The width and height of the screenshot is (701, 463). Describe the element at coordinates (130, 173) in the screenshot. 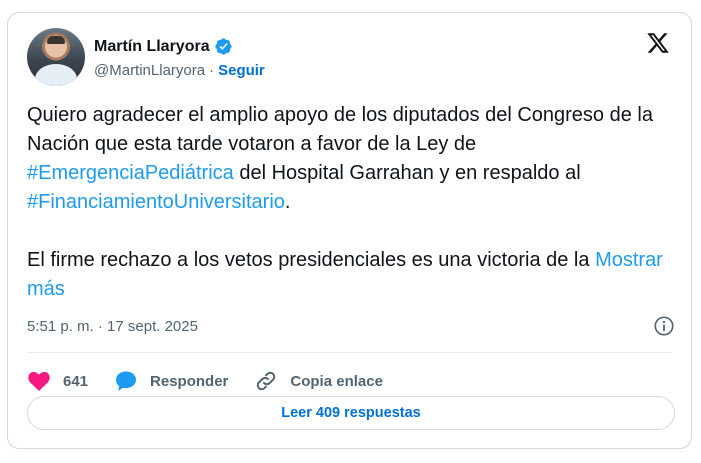

I see `hashtag-link: #EmergenciaPediátrica` at that location.